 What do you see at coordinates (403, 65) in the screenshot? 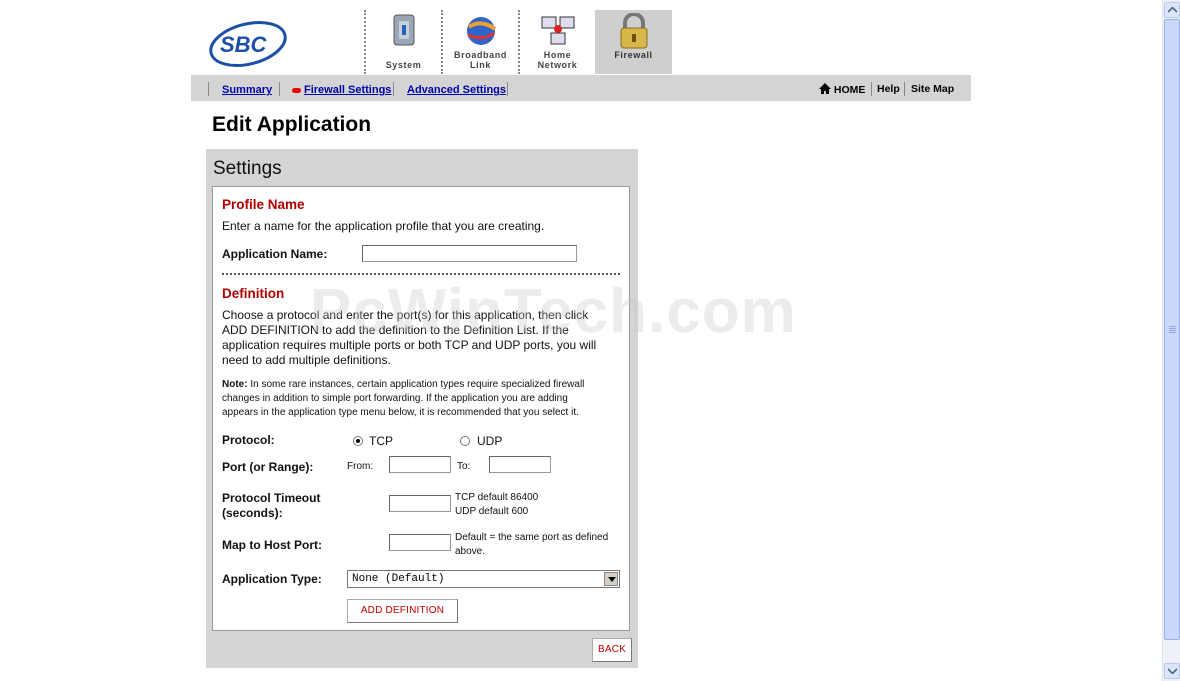
I see `tab-system-label: System` at bounding box center [403, 65].